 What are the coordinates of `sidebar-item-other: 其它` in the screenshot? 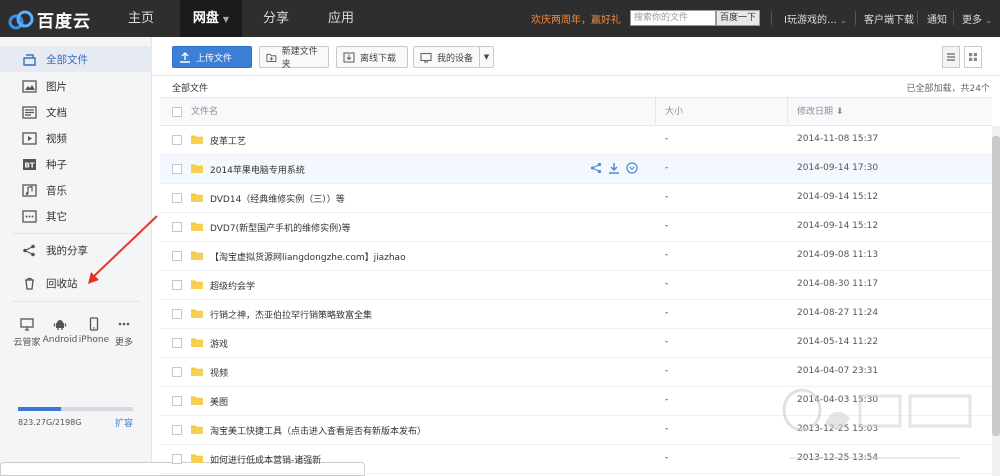 It's located at (76, 216).